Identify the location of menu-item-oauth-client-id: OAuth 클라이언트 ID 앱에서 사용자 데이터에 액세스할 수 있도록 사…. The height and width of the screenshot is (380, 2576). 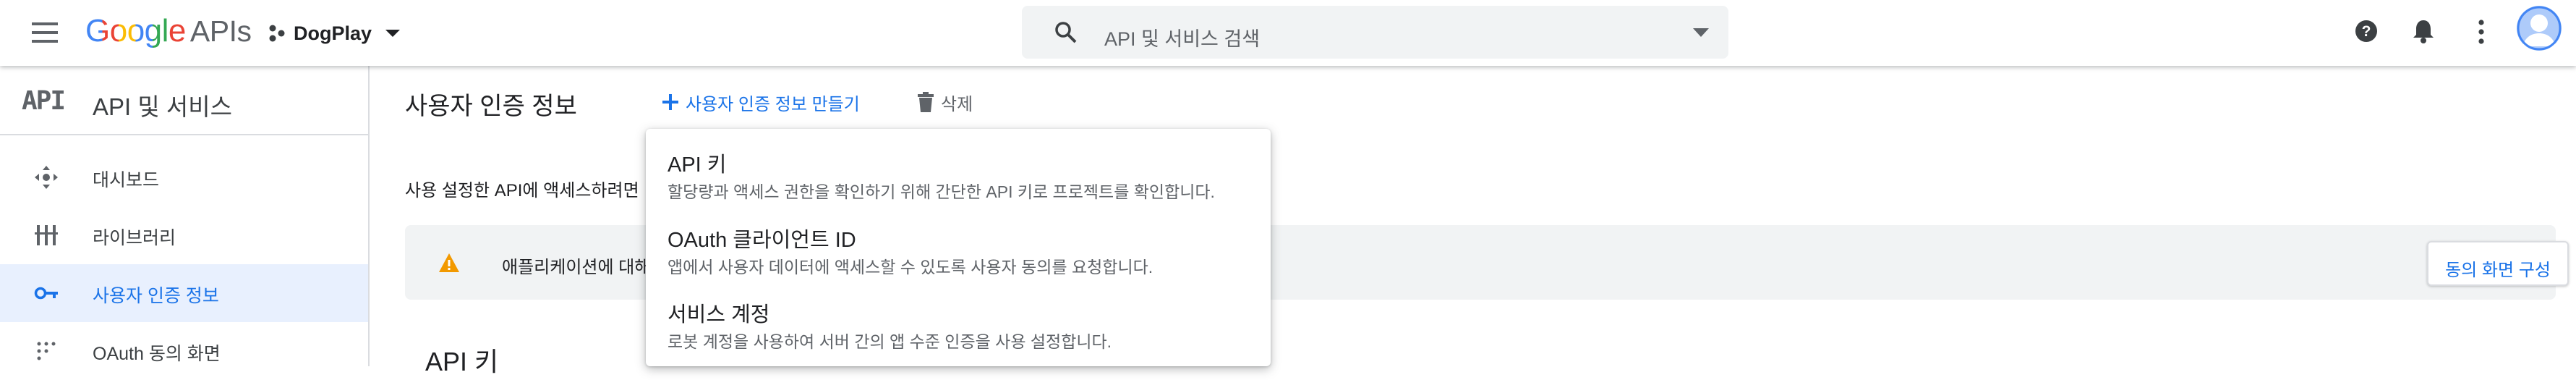
(959, 249).